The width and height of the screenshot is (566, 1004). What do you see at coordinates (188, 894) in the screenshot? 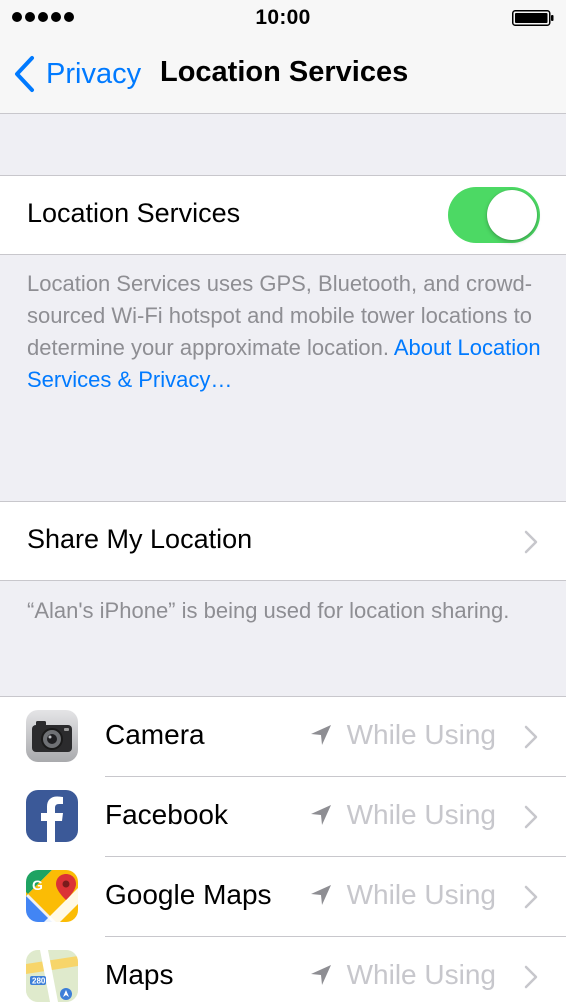
I see `app-name: Google Maps` at bounding box center [188, 894].